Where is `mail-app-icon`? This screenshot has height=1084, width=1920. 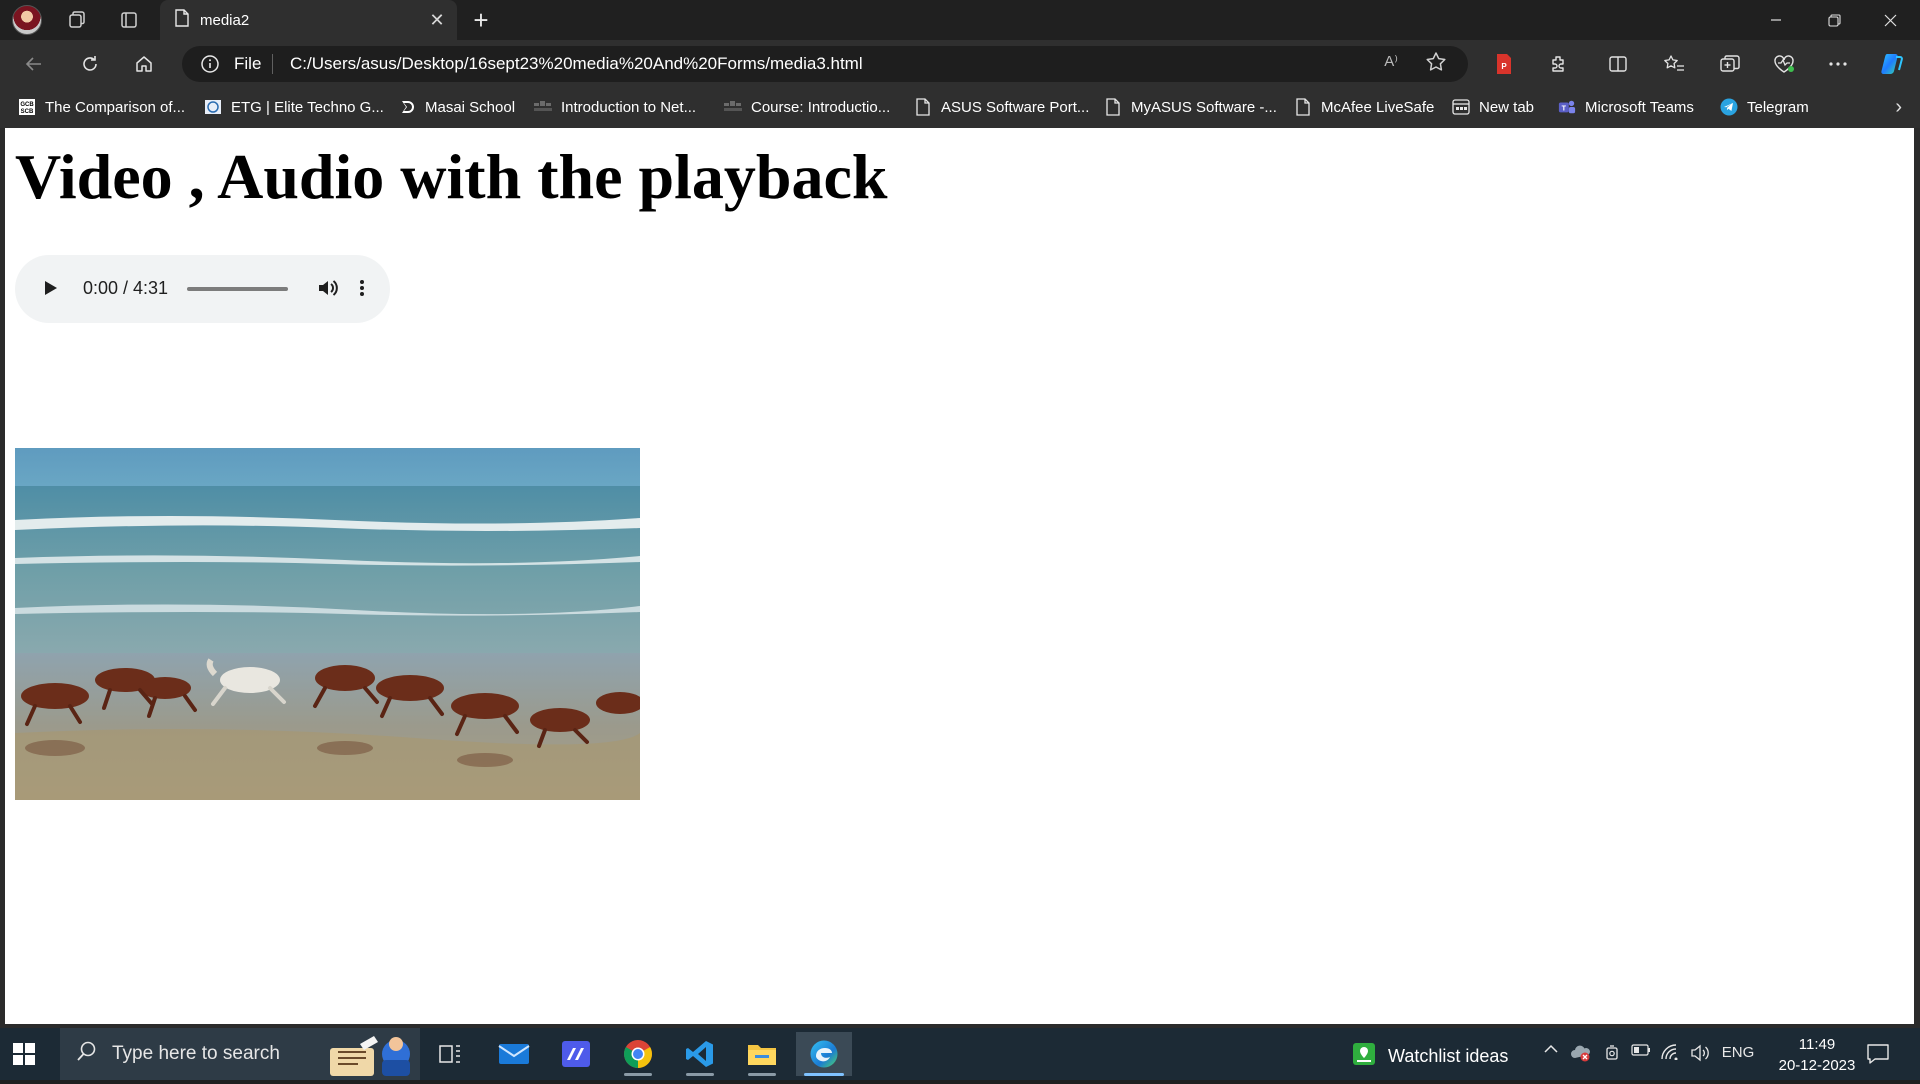
mail-app-icon is located at coordinates (514, 1054).